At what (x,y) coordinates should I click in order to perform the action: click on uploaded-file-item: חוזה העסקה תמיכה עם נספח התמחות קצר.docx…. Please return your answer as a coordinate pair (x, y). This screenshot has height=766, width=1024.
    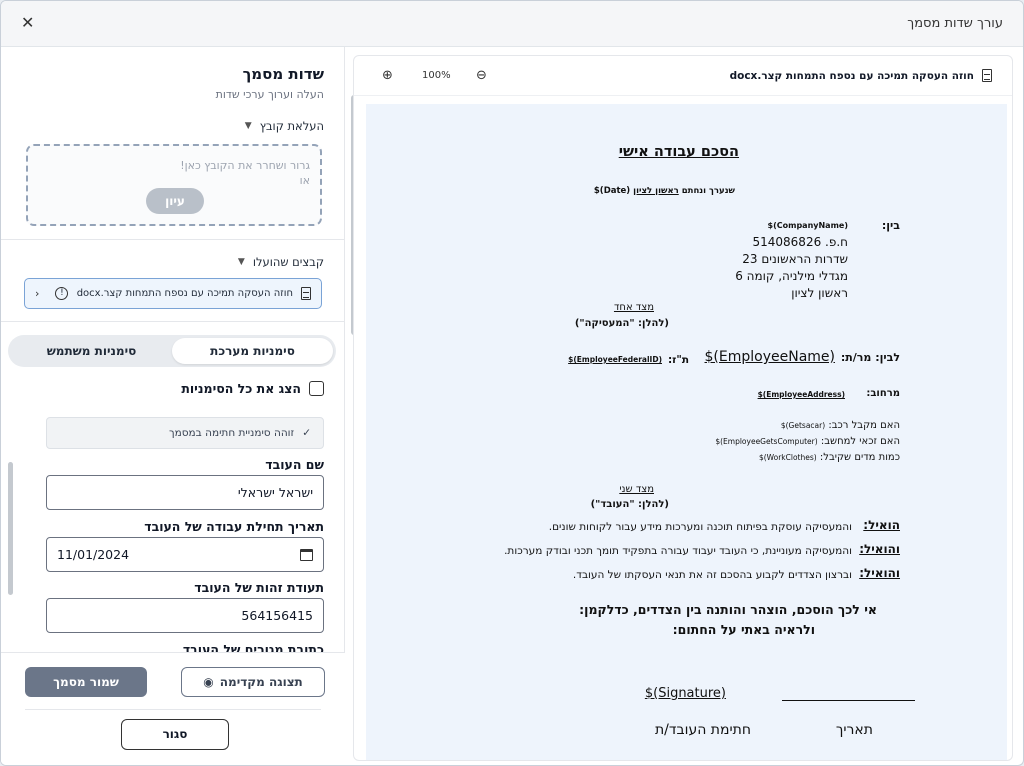
    Looking at the image, I should click on (173, 293).